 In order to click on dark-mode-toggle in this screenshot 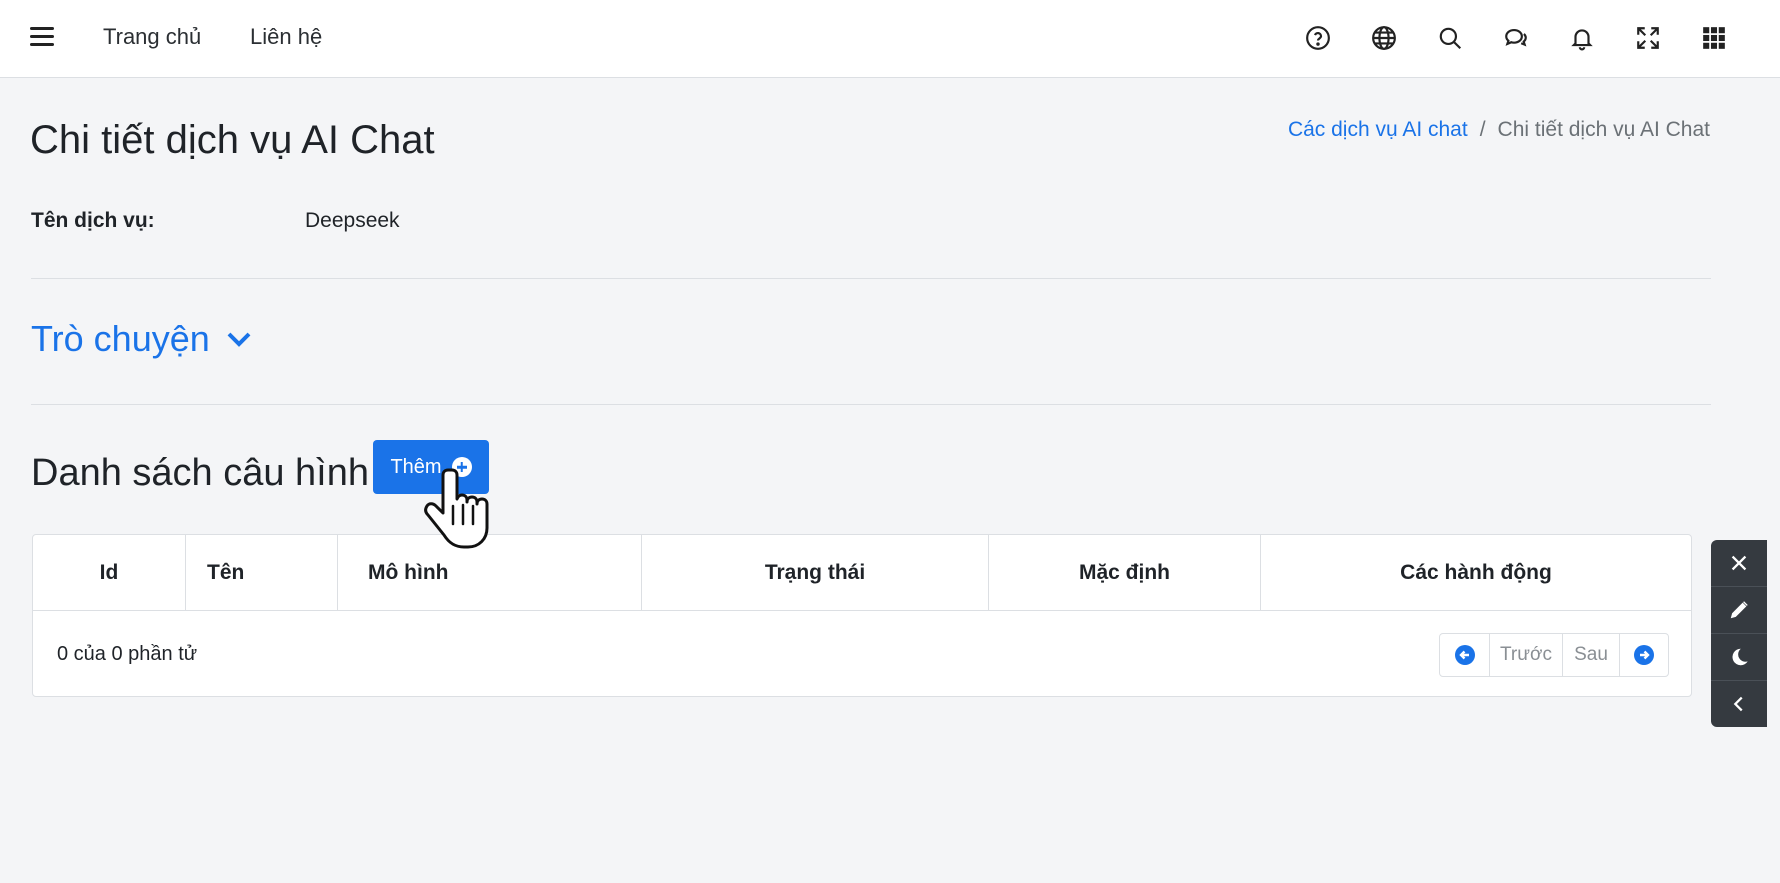, I will do `click(1739, 657)`.